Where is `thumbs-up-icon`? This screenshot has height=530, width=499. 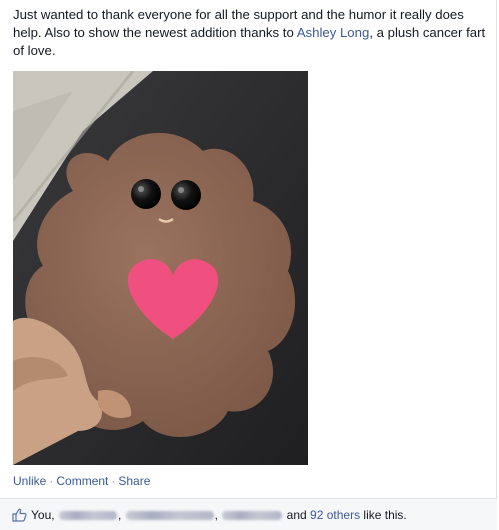
thumbs-up-icon is located at coordinates (19, 515).